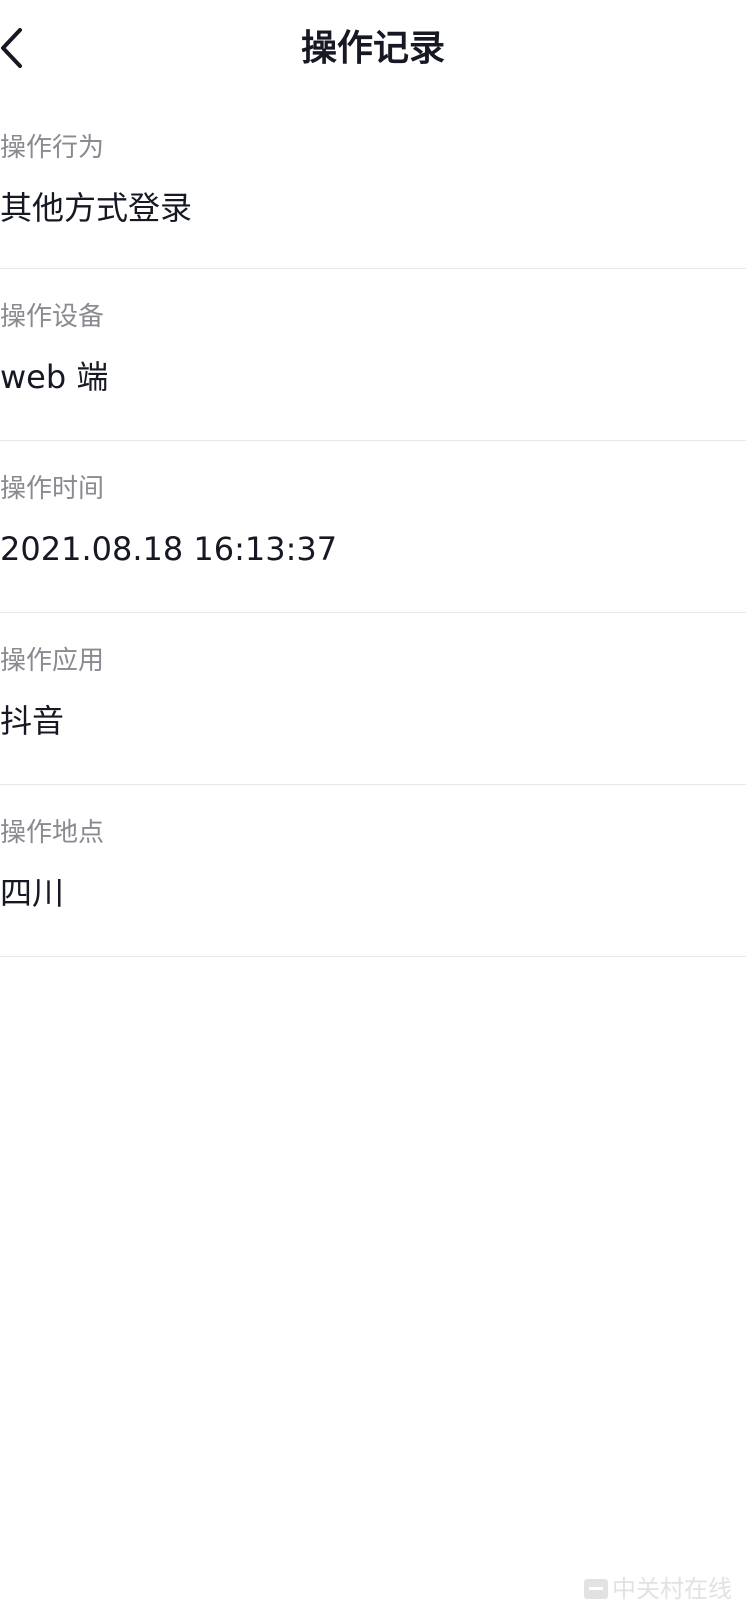 This screenshot has width=746, height=1614. Describe the element at coordinates (54, 377) in the screenshot. I see `record-value: web 端` at that location.